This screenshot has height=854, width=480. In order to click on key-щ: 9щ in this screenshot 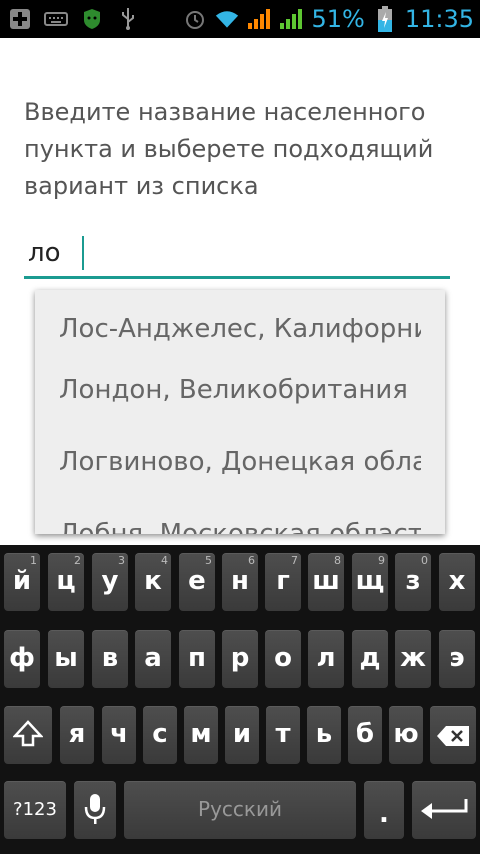, I will do `click(370, 582)`.